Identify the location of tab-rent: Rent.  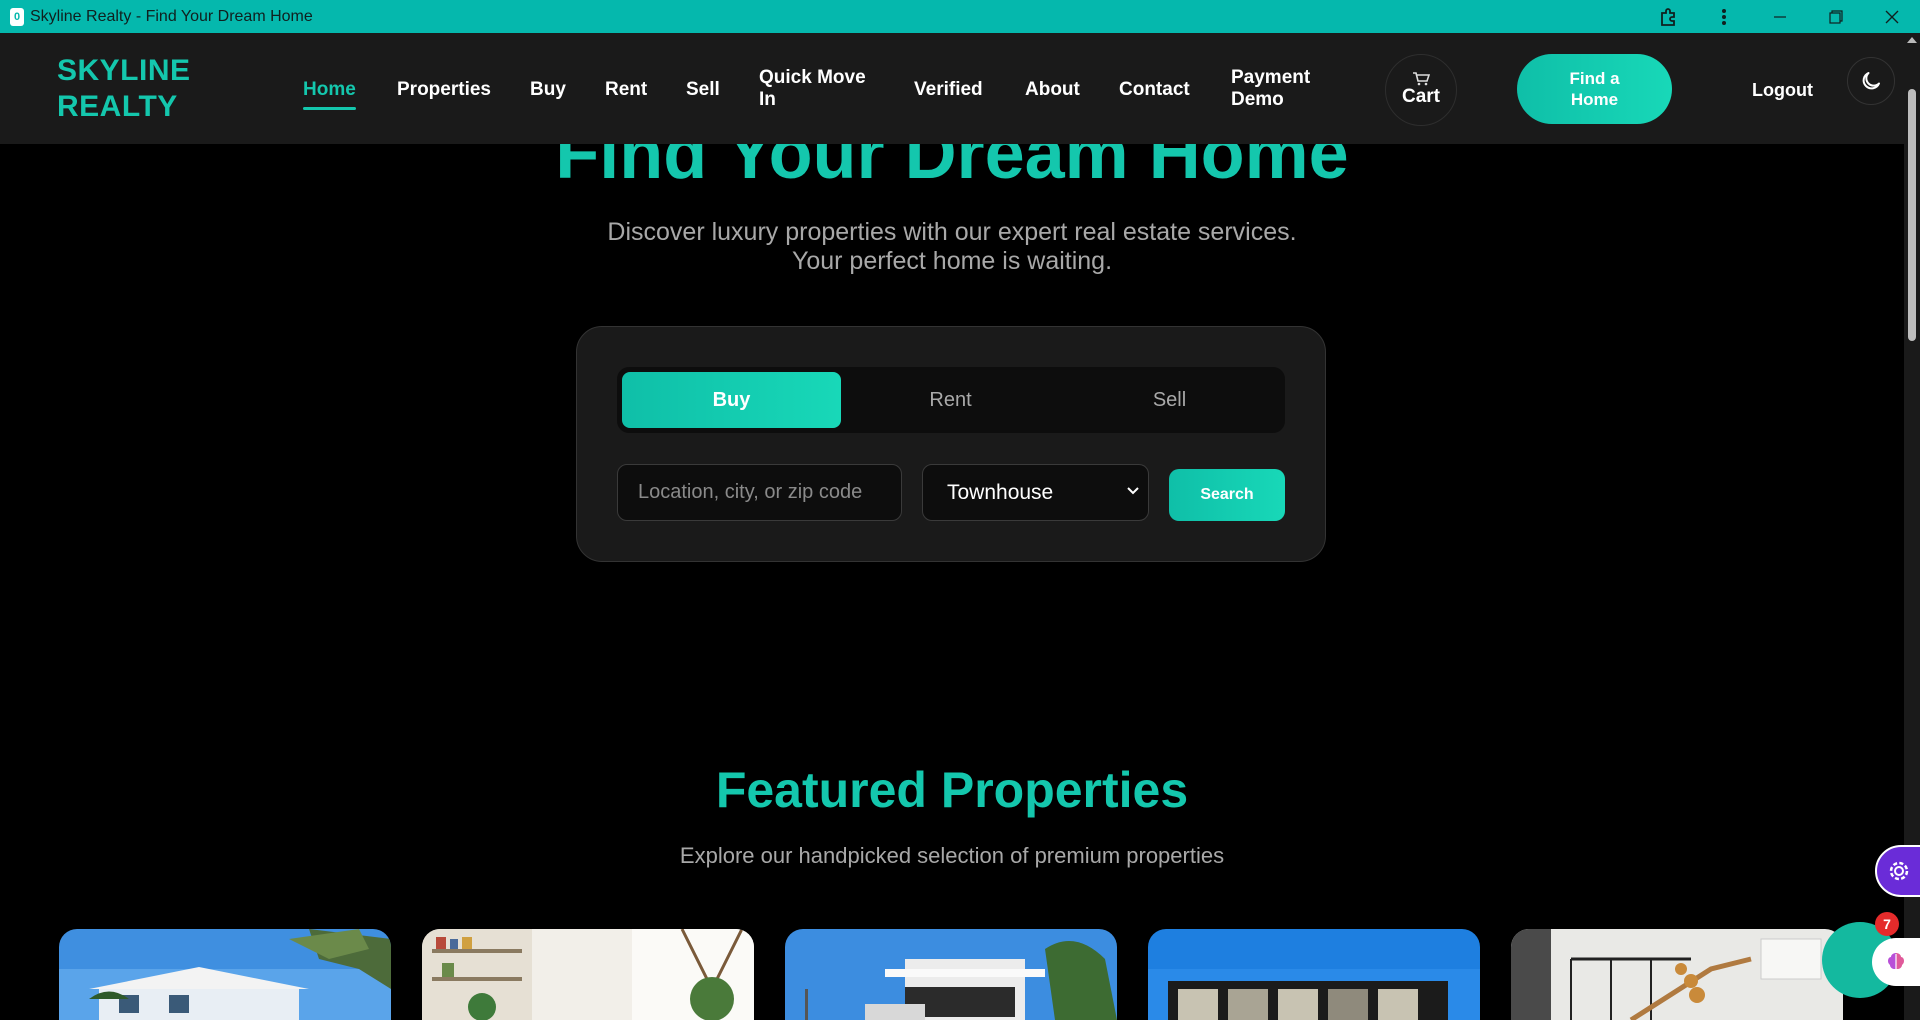
(950, 400).